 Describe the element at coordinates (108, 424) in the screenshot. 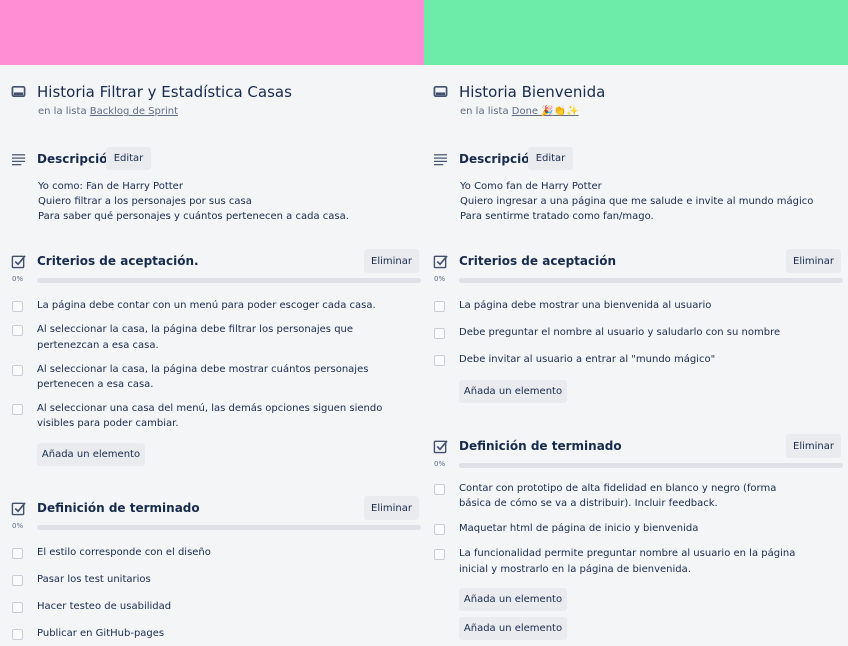

I see `checklist-item-text: visibles para poder cambiar.` at that location.